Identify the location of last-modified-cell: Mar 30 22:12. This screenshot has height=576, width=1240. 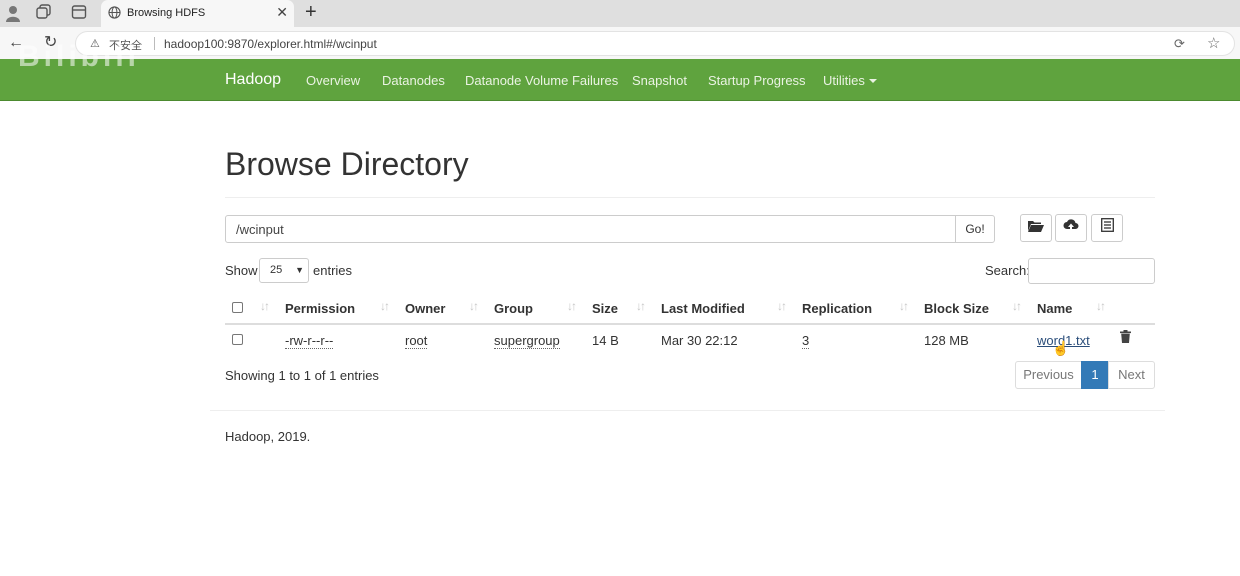
(699, 340).